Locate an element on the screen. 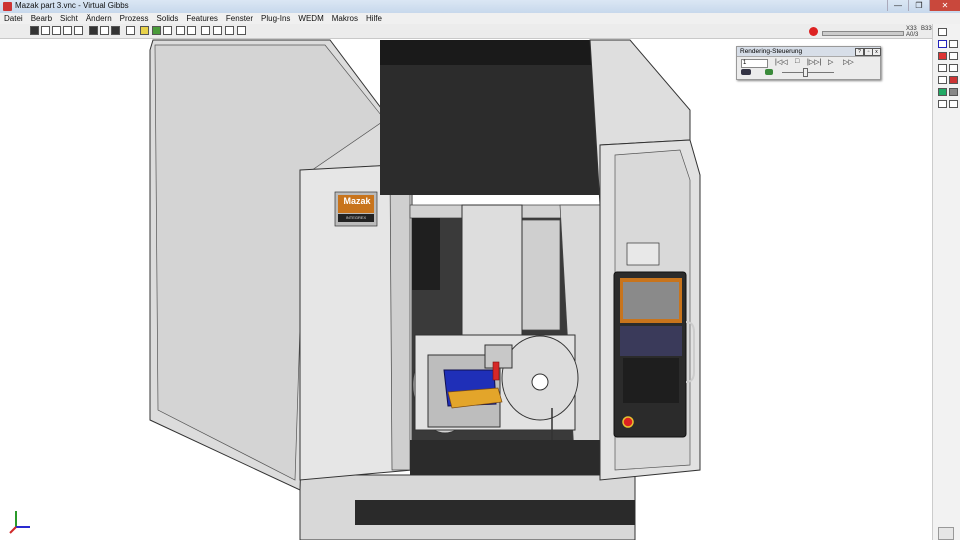  rotate-icon is located at coordinates (180, 30).